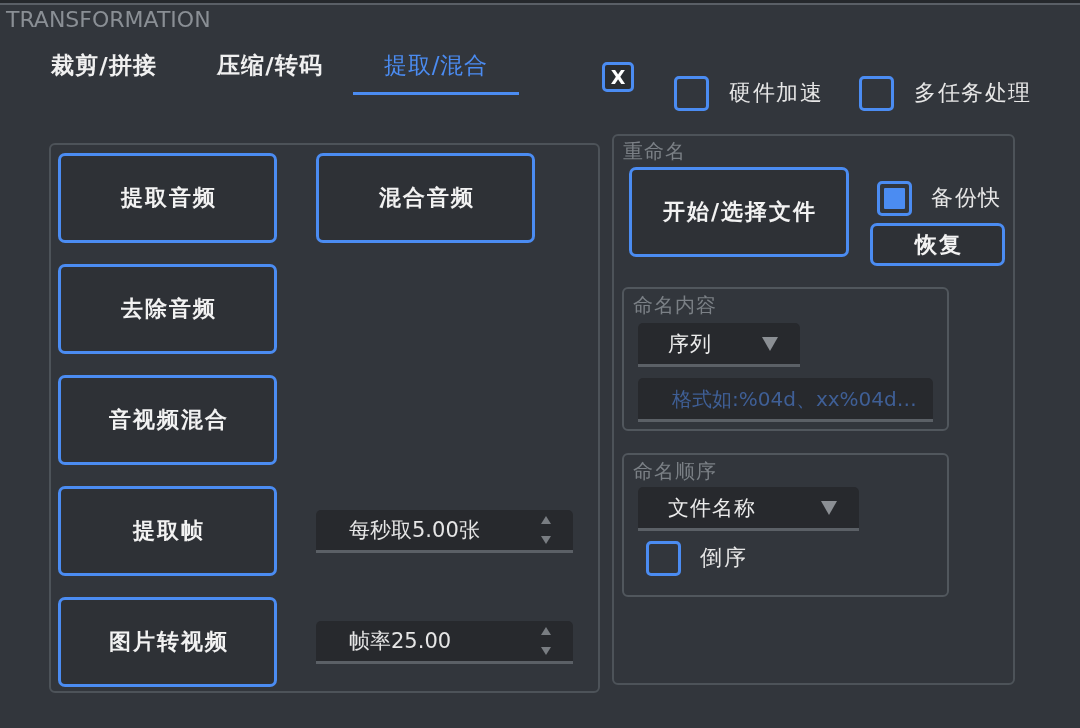 The height and width of the screenshot is (728, 1080). I want to click on checkbox-label: 硬件加速, so click(776, 93).